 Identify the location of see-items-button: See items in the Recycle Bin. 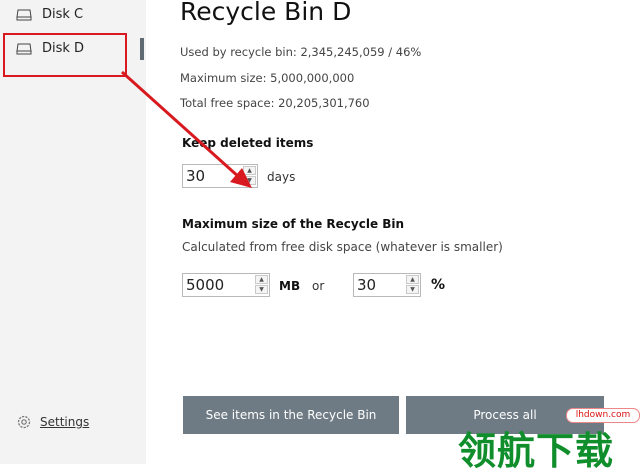
(291, 415).